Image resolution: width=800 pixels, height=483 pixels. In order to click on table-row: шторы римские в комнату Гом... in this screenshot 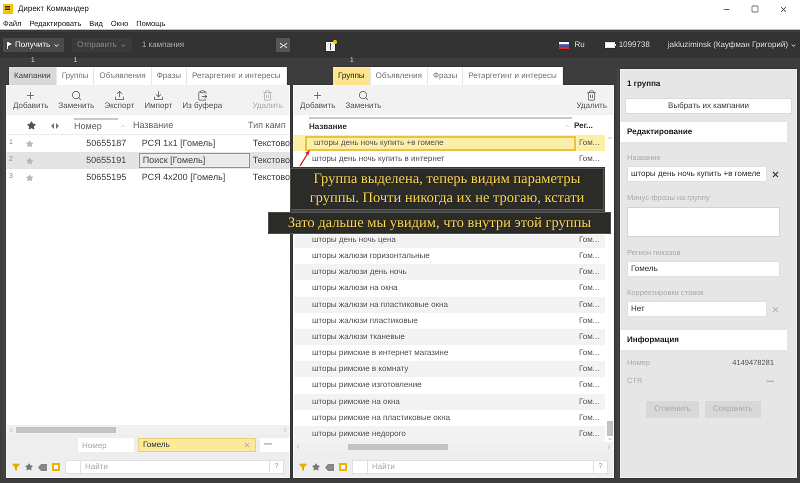, I will do `click(449, 369)`.